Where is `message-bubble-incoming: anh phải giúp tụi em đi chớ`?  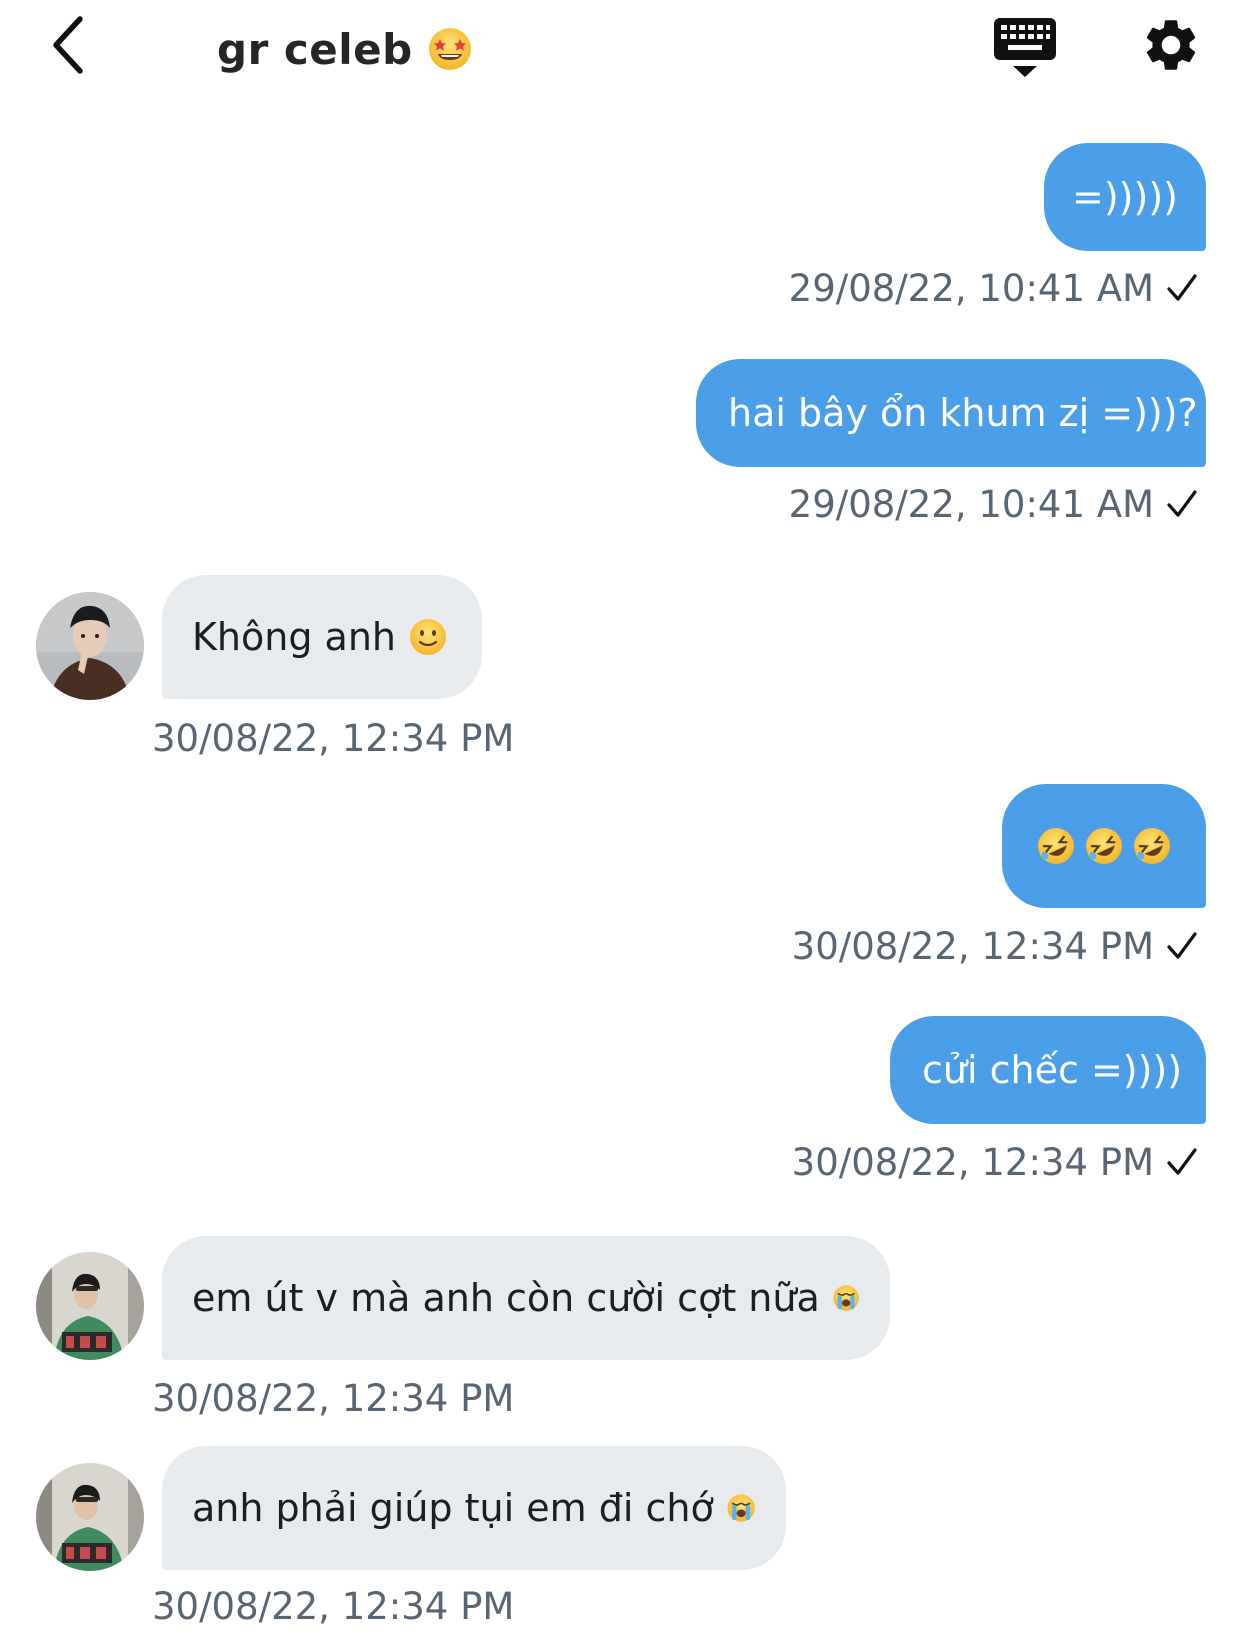 message-bubble-incoming: anh phải giúp tụi em đi chớ is located at coordinates (474, 1508).